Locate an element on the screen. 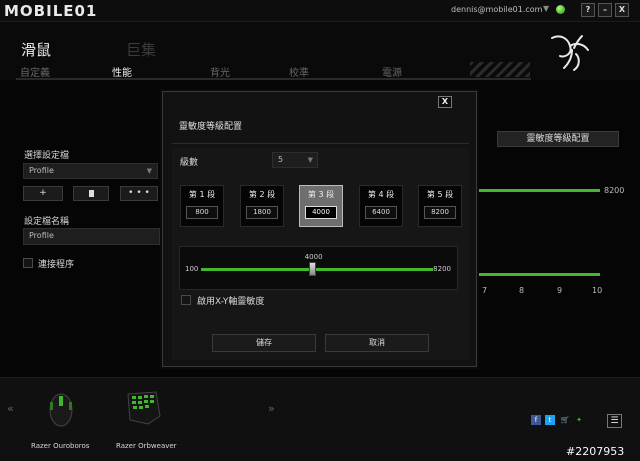 The image size is (640, 461). subtab-underline is located at coordinates (273, 79).